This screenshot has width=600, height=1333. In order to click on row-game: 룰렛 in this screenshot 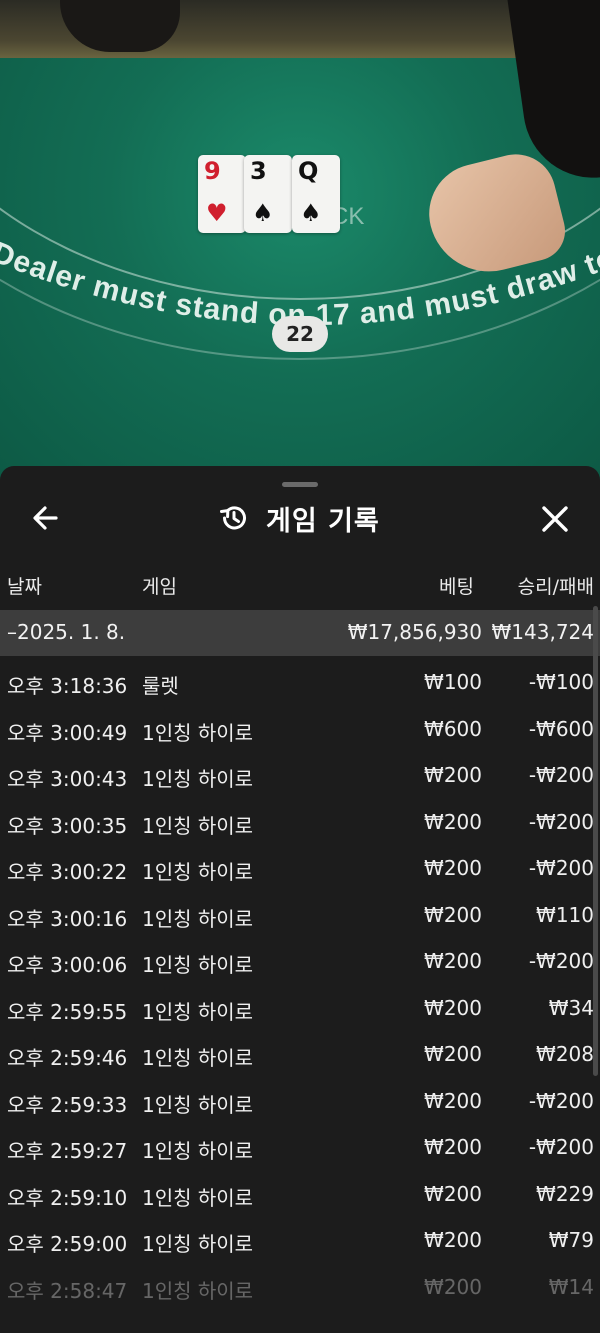, I will do `click(160, 686)`.